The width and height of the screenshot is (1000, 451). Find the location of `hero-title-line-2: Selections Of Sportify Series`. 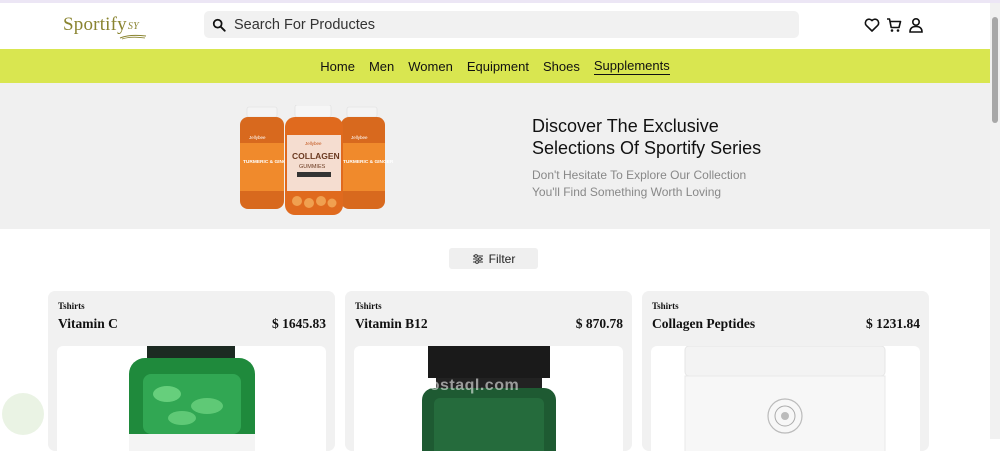

hero-title-line-2: Selections Of Sportify Series is located at coordinates (647, 148).